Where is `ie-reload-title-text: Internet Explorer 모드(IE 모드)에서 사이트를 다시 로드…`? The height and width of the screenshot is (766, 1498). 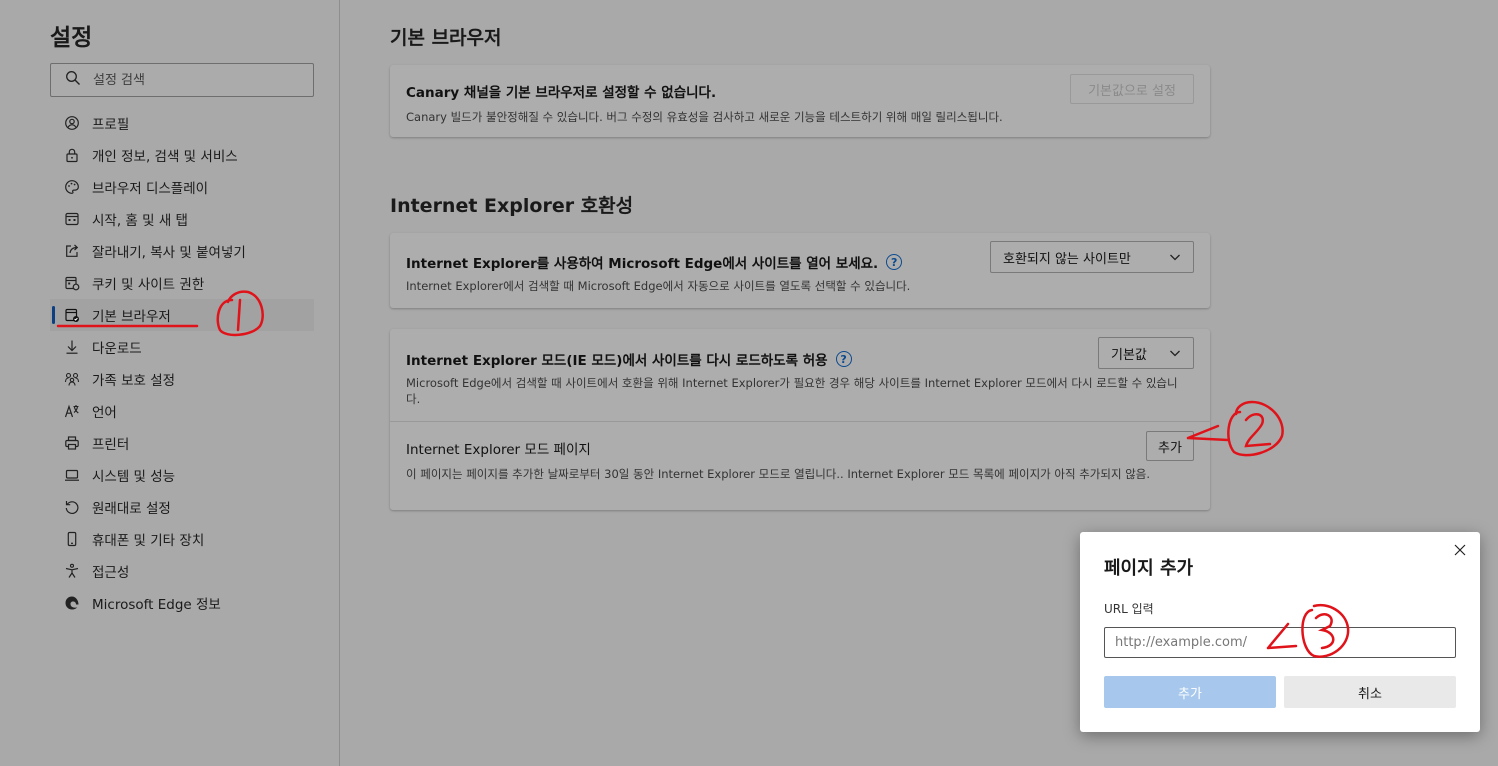
ie-reload-title-text: Internet Explorer 모드(IE 모드)에서 사이트를 다시 로드… is located at coordinates (617, 361).